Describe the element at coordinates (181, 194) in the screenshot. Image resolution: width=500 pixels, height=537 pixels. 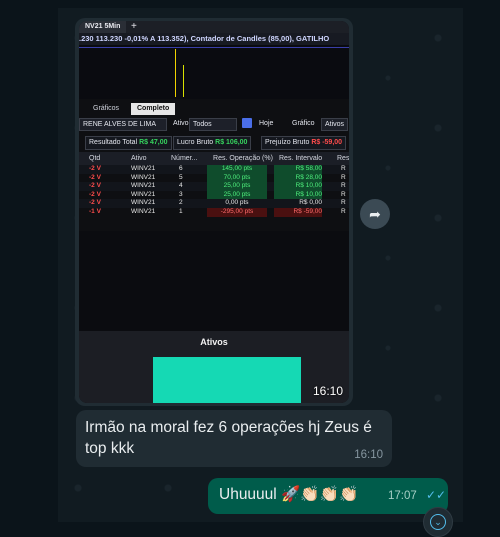
I see `cell-numero: 3` at that location.